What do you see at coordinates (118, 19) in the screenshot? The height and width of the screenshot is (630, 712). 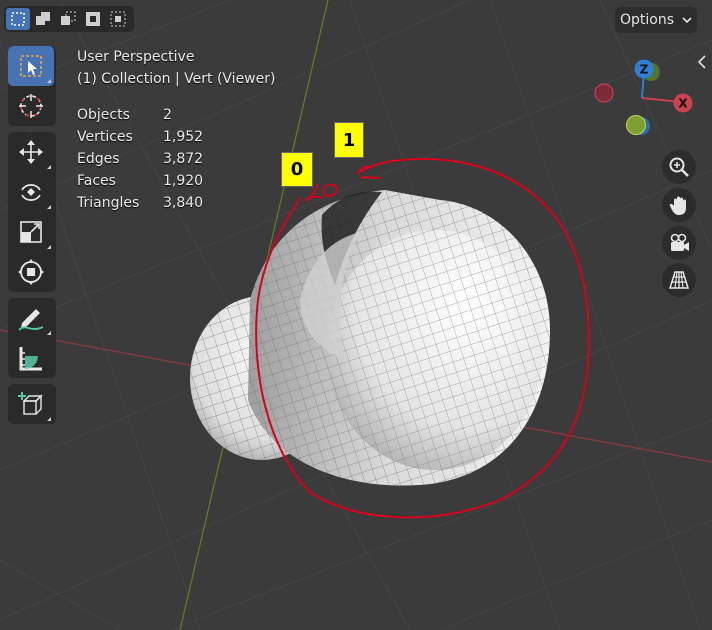 I see `select-intersect-icon` at bounding box center [118, 19].